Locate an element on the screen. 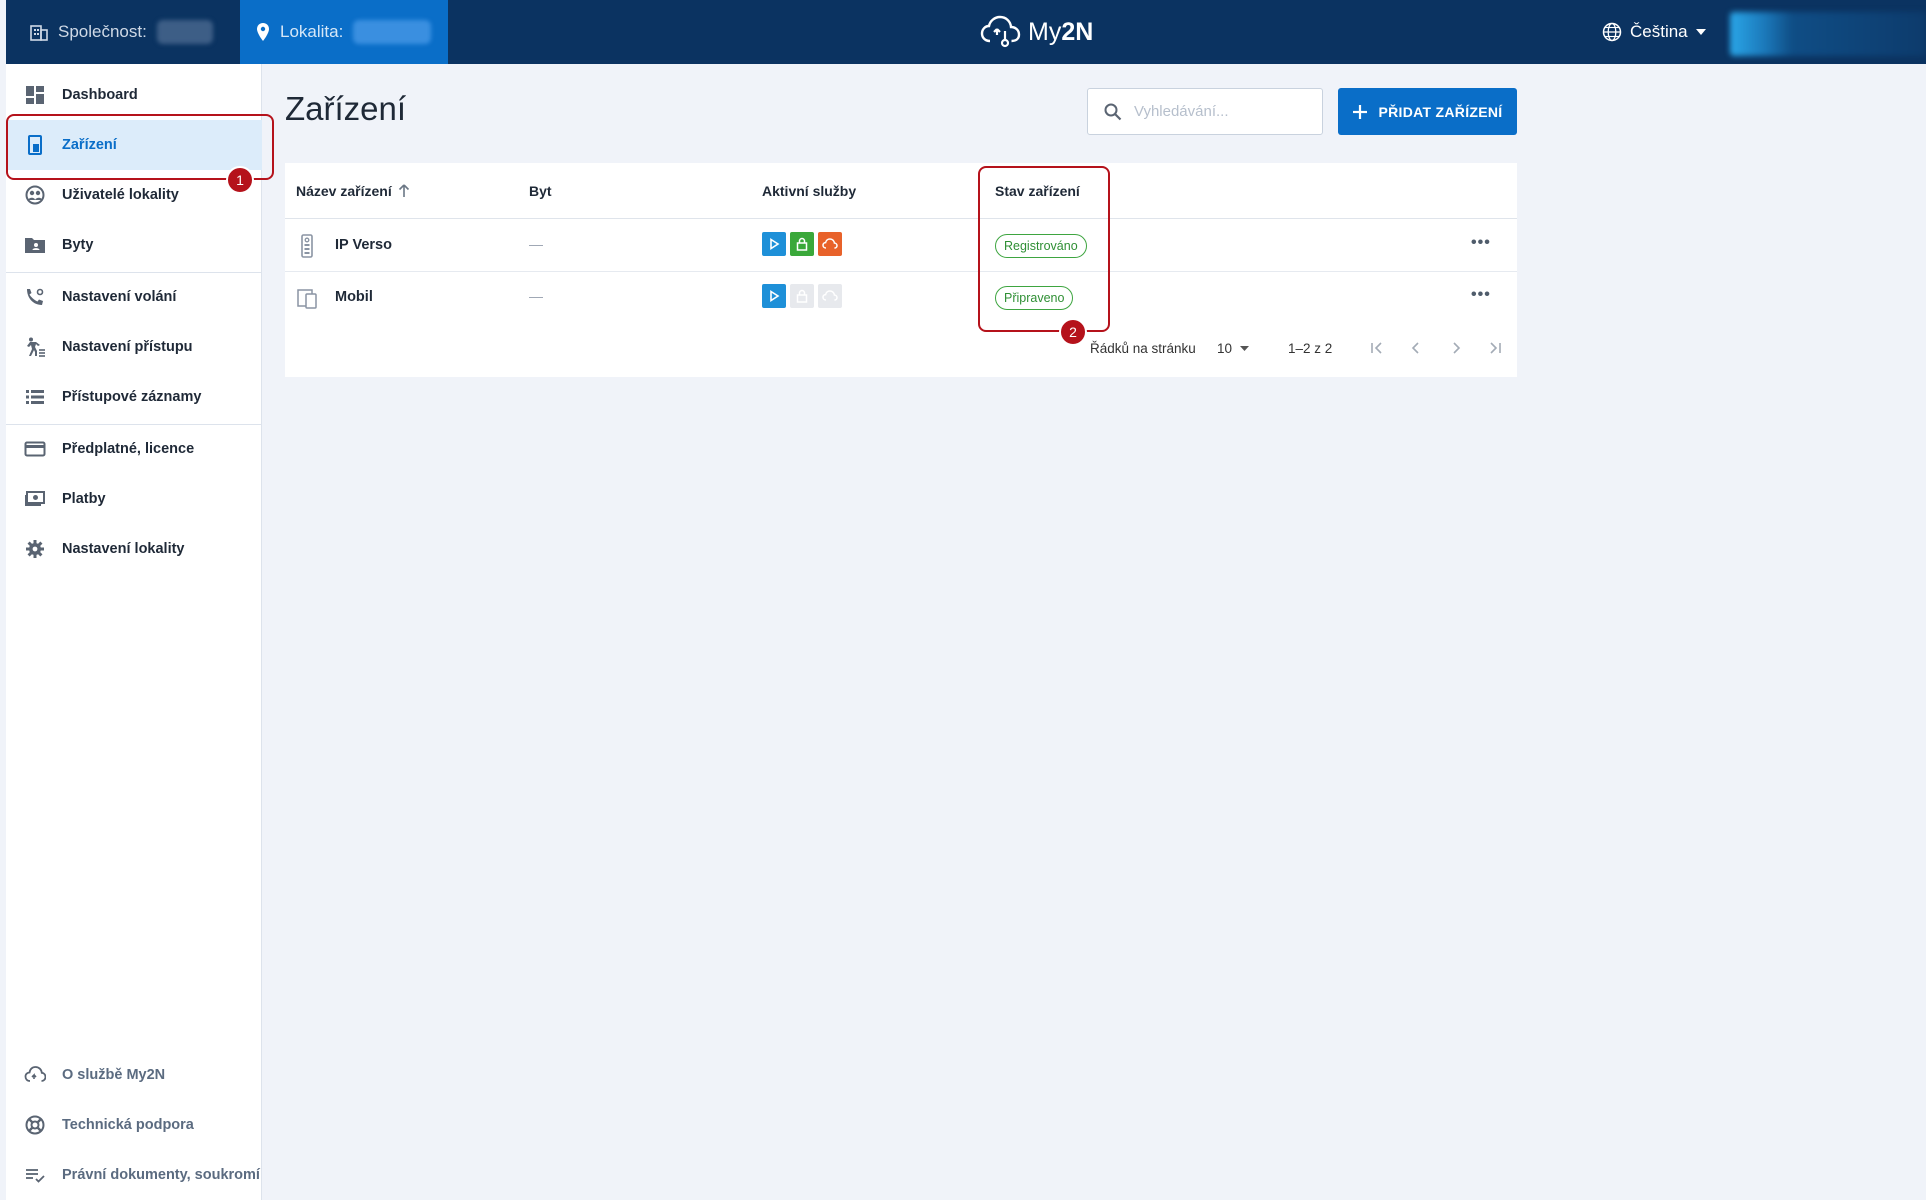 This screenshot has width=1926, height=1200. sidebar-footer-label: Právní dokumenty, soukromí is located at coordinates (161, 1175).